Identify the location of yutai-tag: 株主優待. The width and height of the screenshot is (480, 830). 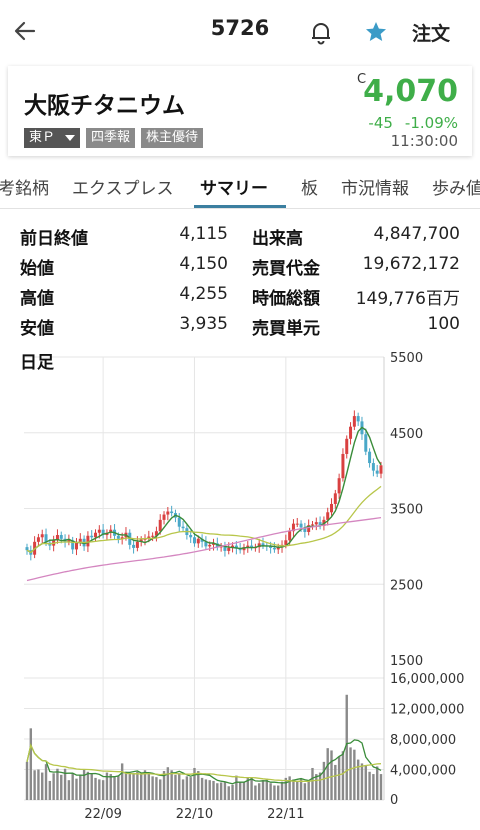
(172, 138).